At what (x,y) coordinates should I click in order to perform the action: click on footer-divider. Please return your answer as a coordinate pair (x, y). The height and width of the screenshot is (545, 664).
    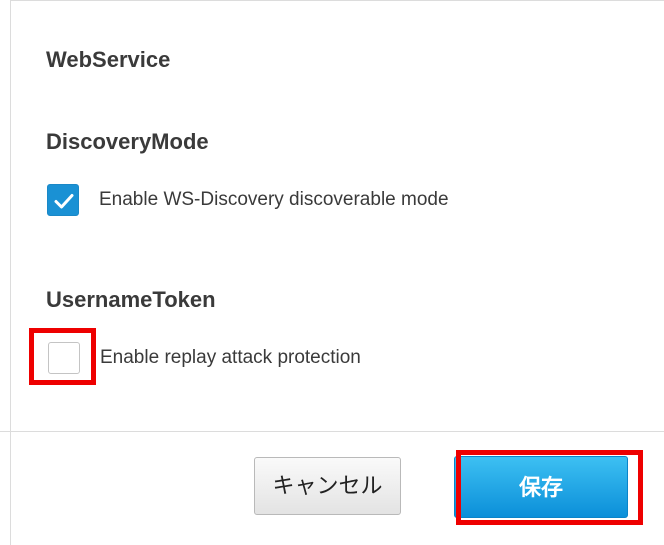
    Looking at the image, I should click on (332, 431).